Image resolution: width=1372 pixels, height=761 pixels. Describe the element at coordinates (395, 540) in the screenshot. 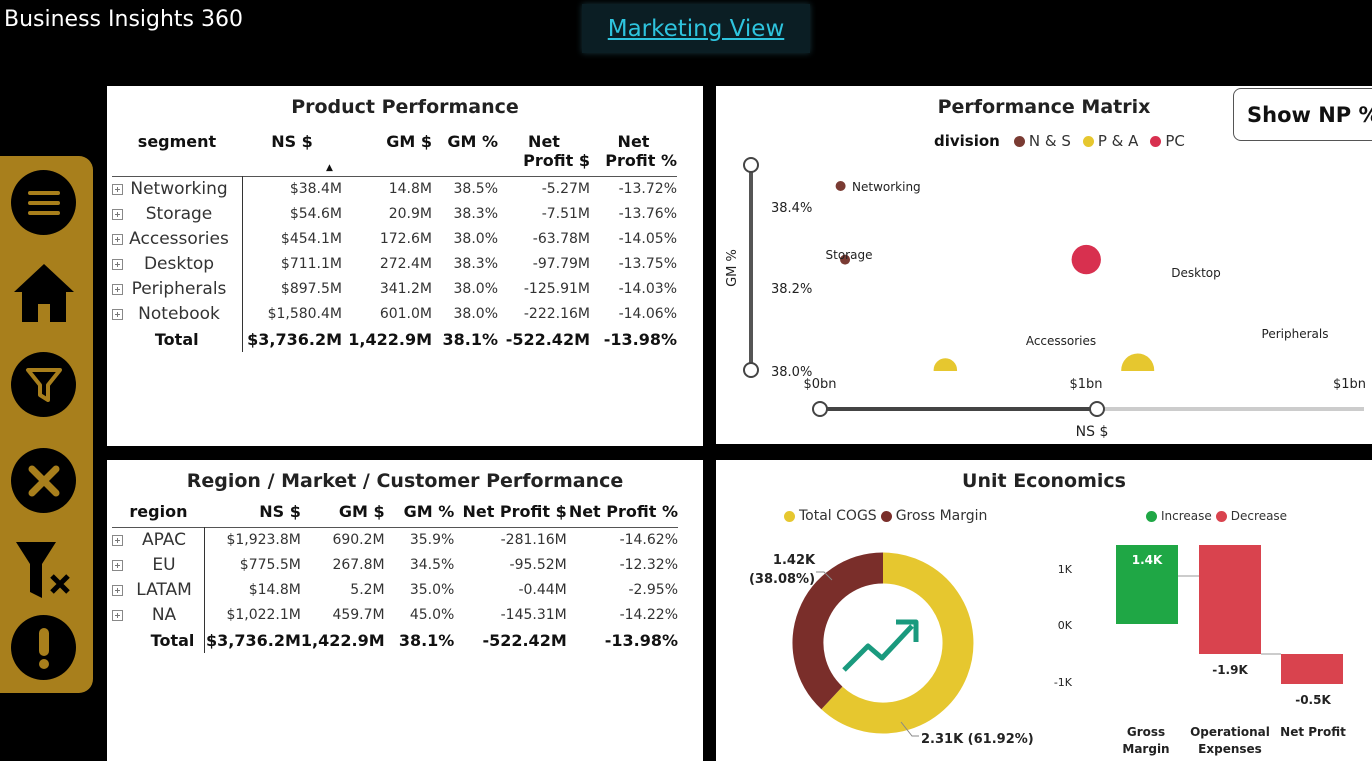

I see `table-row: APAC $1,923.8M 690.2M 35.9% -281.16M -14.62%` at that location.